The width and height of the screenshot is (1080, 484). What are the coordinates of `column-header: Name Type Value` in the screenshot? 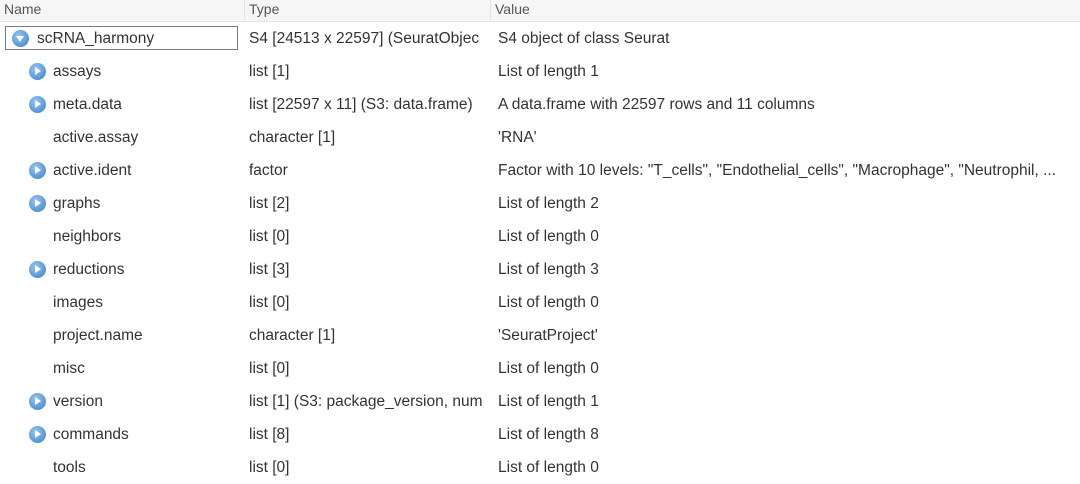 It's located at (540, 11).